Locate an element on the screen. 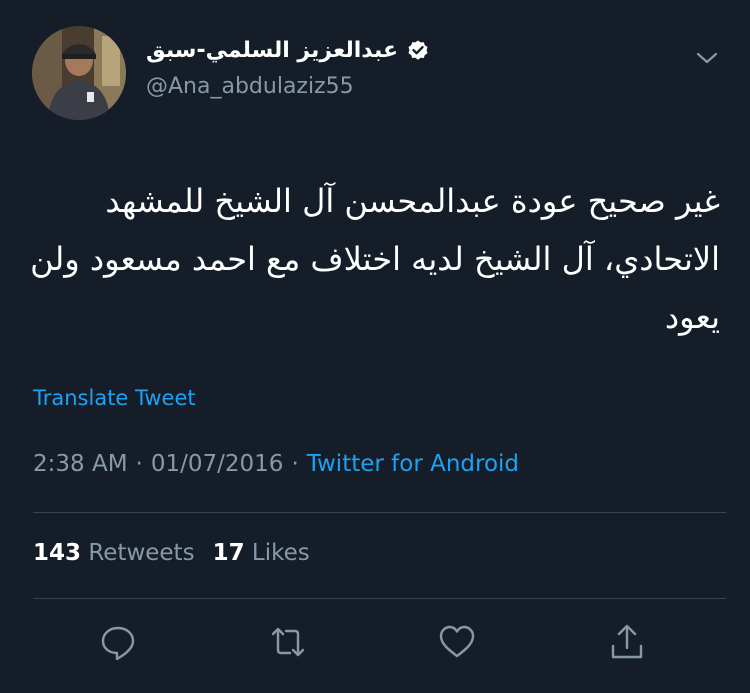 The width and height of the screenshot is (750, 693). tweet-metadata: 2:38 AM · 01/07/2016 · Twitter for Android is located at coordinates (276, 464).